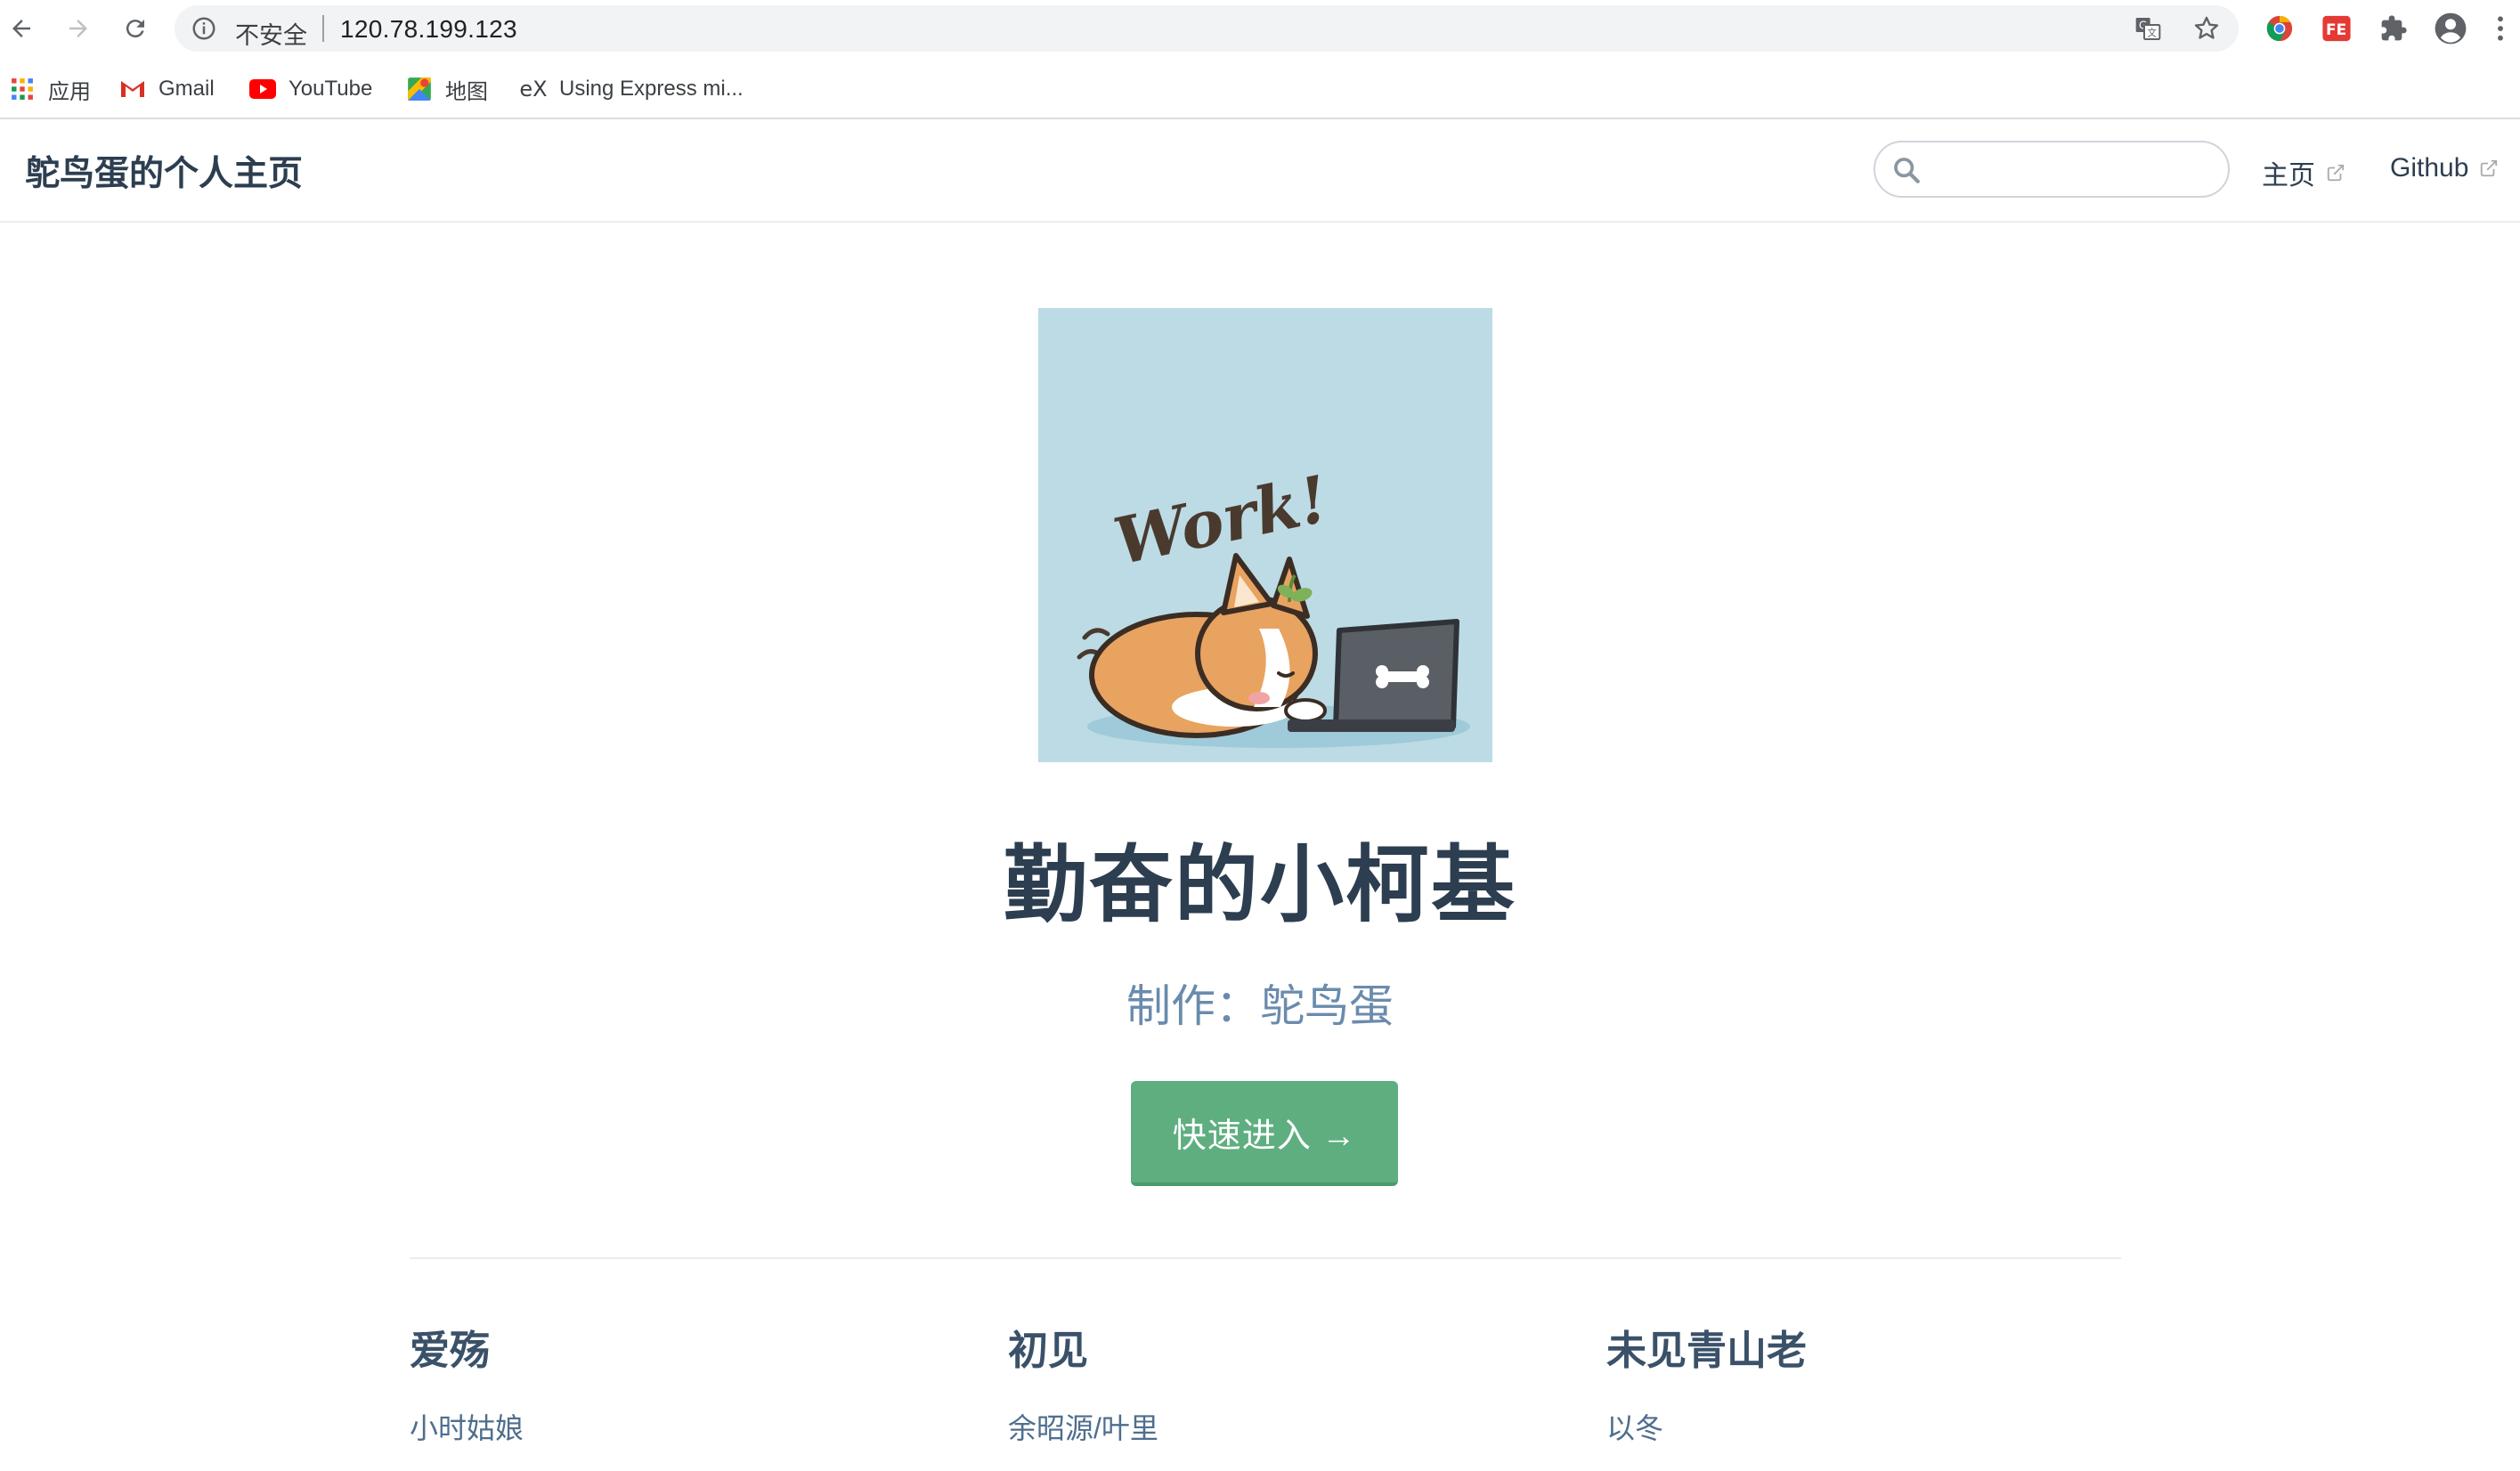 The image size is (2520, 1471). What do you see at coordinates (69, 91) in the screenshot?
I see `bookmark-label: 应用` at bounding box center [69, 91].